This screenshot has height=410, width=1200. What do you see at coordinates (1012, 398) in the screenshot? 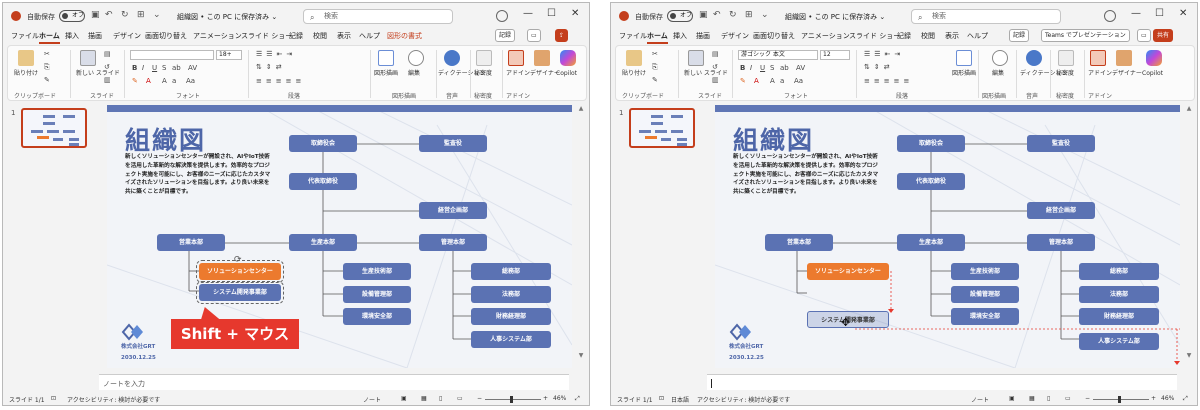
I see `normal-view-icon: ▣` at bounding box center [1012, 398].